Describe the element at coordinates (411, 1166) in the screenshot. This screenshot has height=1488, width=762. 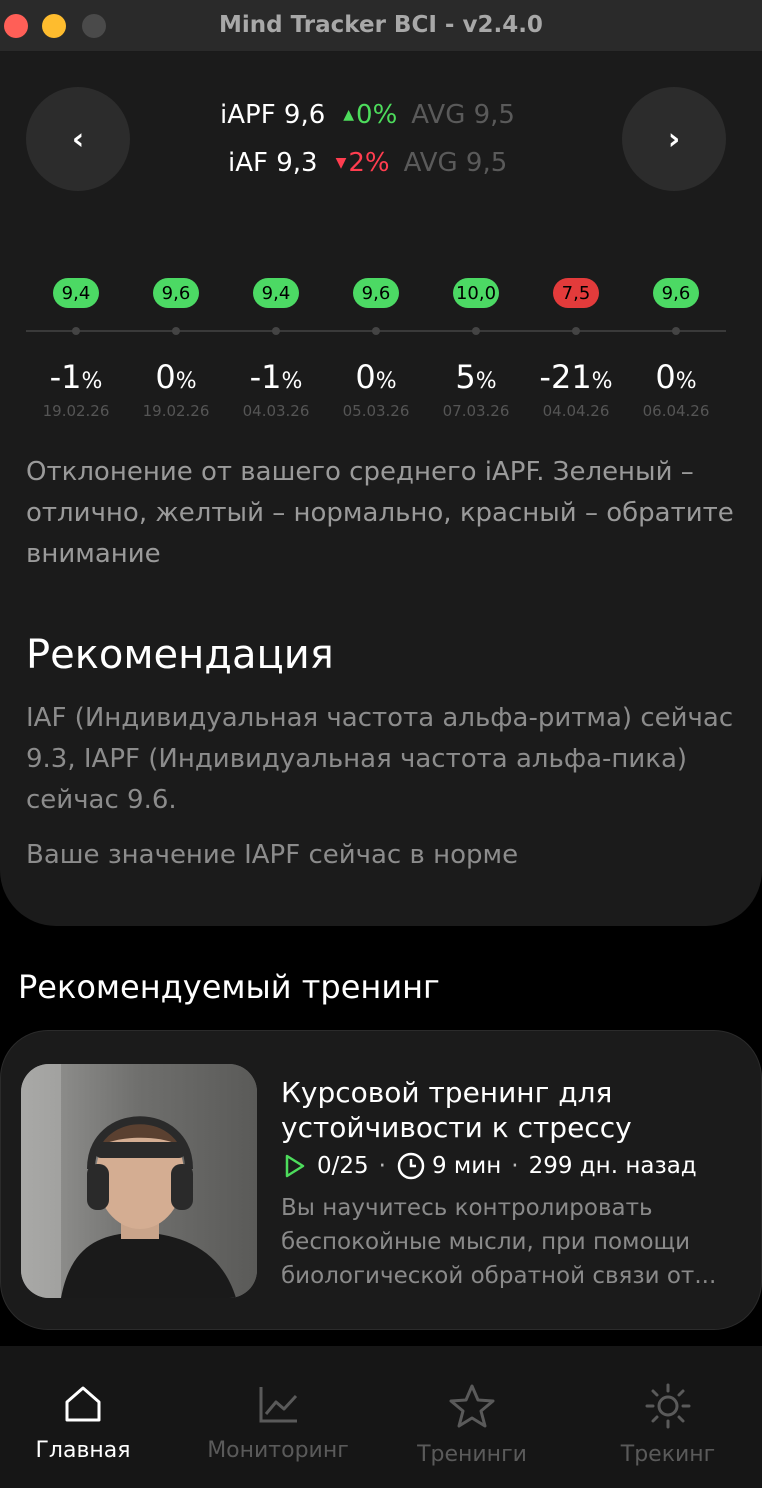
I see `clock-icon` at that location.